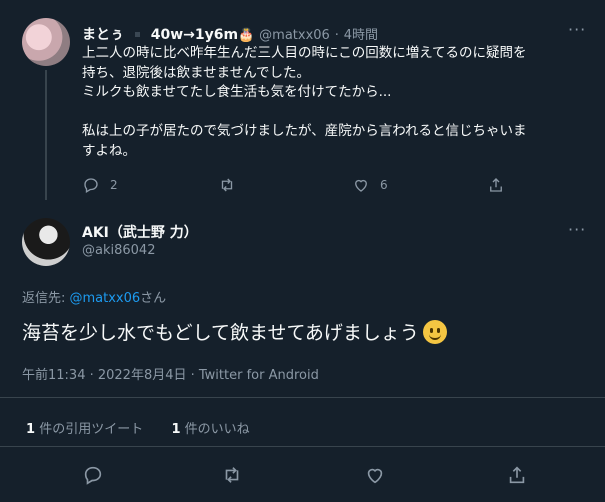 This screenshot has width=605, height=502. I want to click on reply-to-line: 返信先: @matxx06さん, so click(94, 296).